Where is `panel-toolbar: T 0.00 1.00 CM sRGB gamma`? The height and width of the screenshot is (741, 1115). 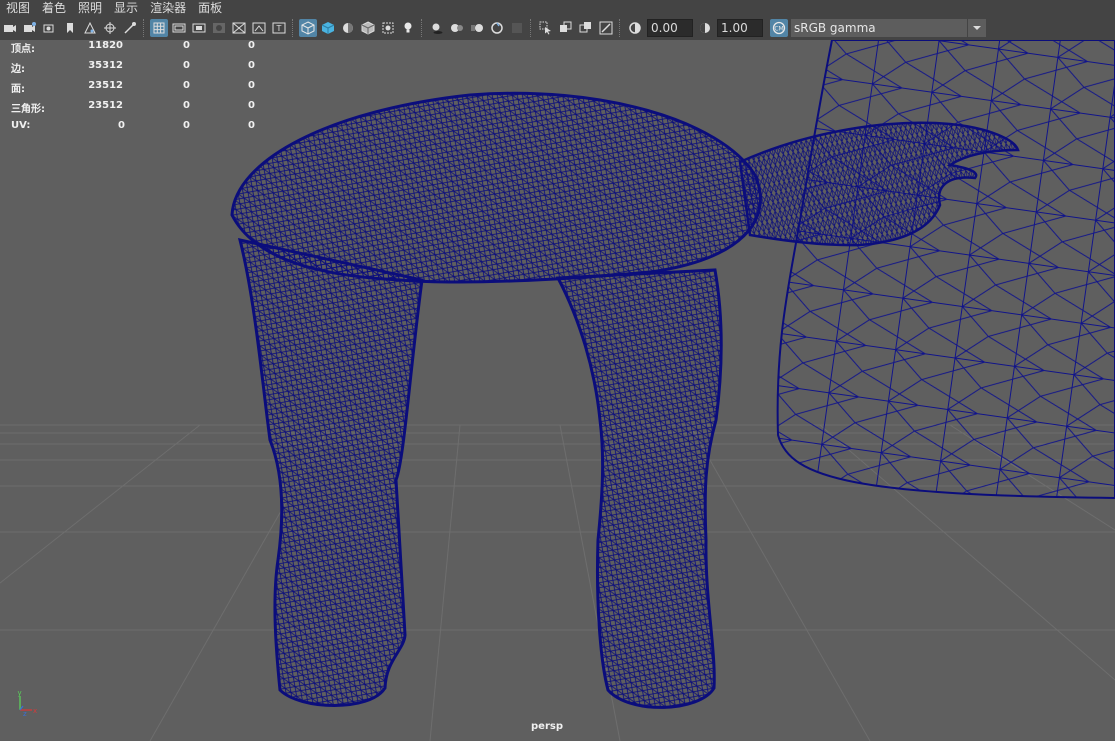 panel-toolbar: T 0.00 1.00 CM sRGB gamma is located at coordinates (557, 28).